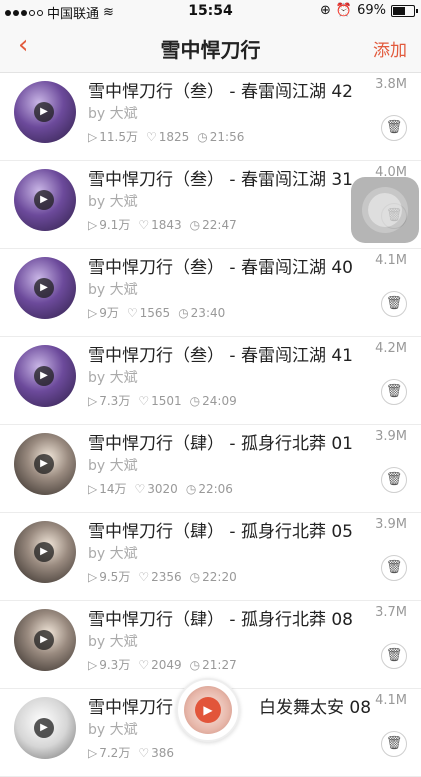  I want to click on play-count: 9.3万, so click(115, 665).